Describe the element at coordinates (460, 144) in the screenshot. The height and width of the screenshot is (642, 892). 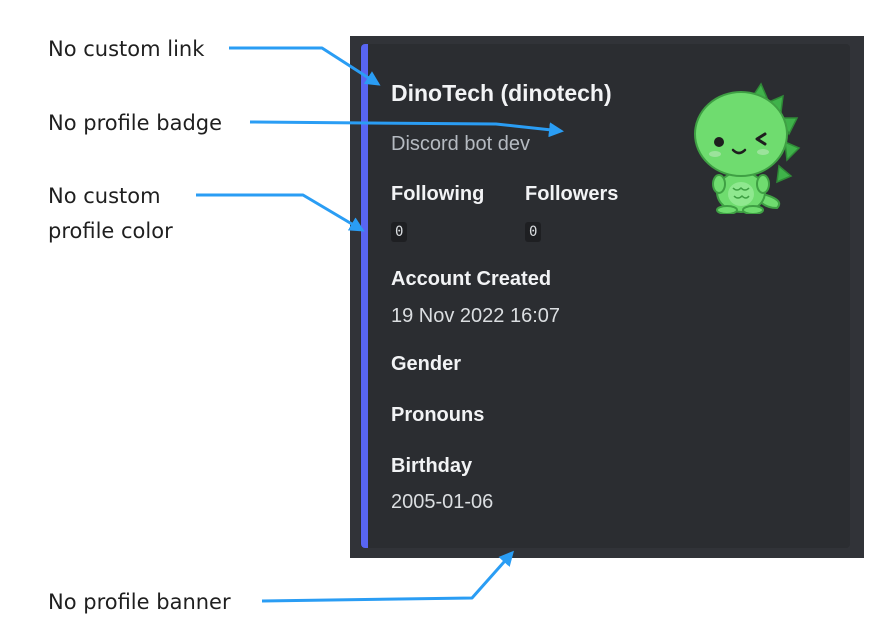
I see `profile-bio: Discord bot dev` at that location.